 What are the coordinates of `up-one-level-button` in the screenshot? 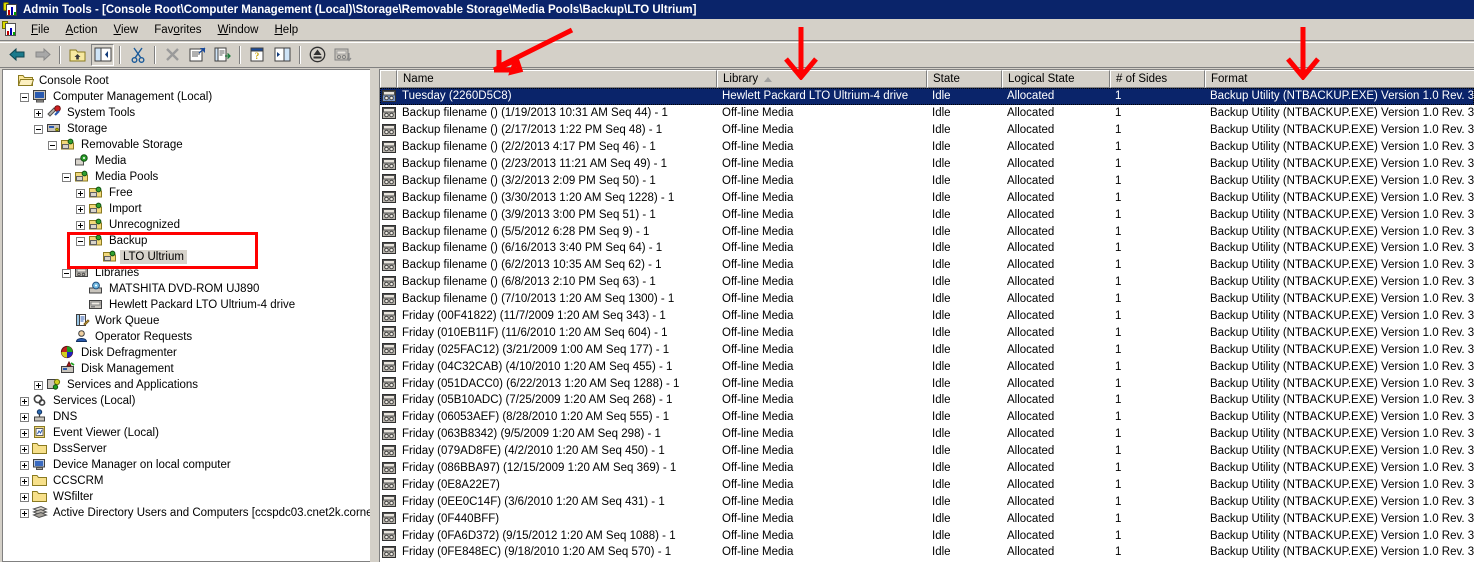 It's located at (77, 55).